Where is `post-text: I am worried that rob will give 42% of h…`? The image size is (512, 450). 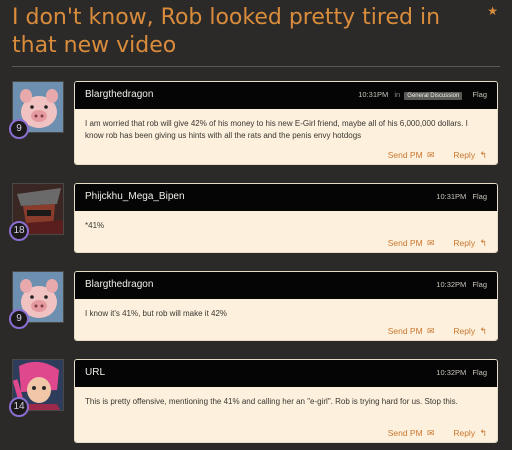
post-text: I am worried that rob will give 42% of h… is located at coordinates (276, 129).